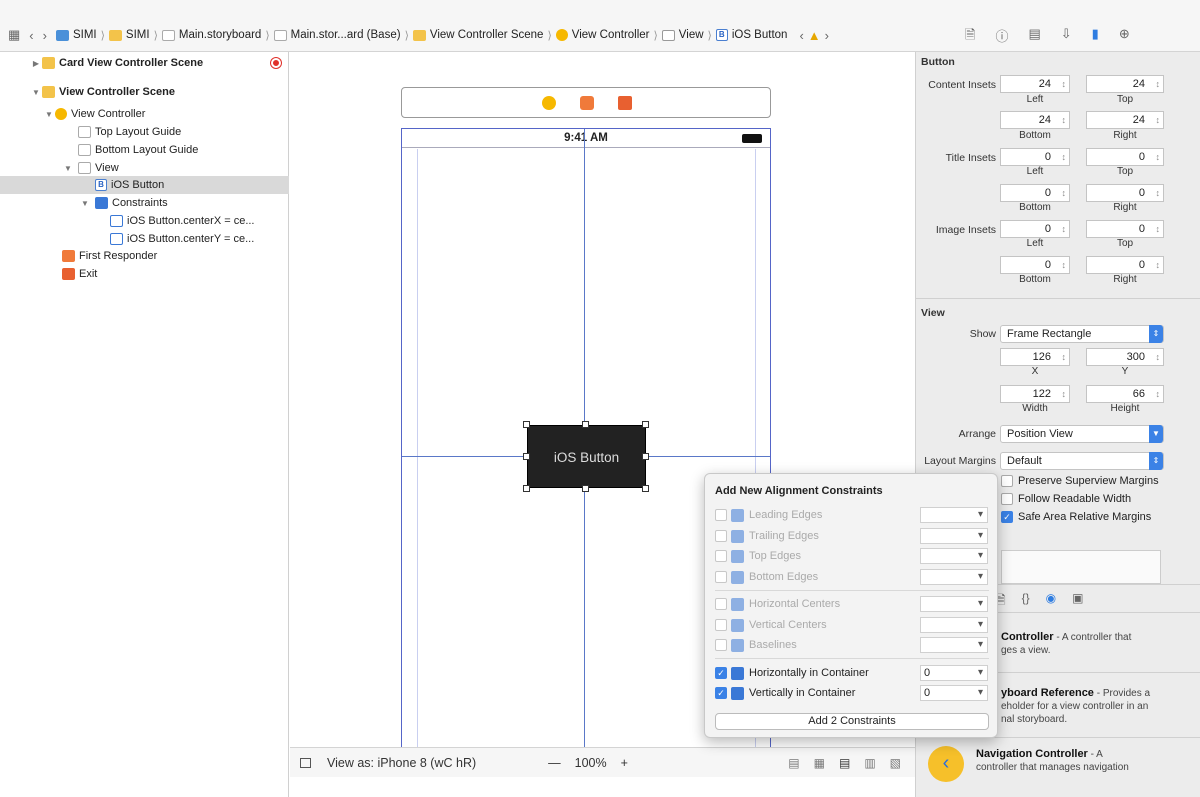  Describe the element at coordinates (1124, 37) in the screenshot. I see `connections-inspector-icon: ⊕` at that location.